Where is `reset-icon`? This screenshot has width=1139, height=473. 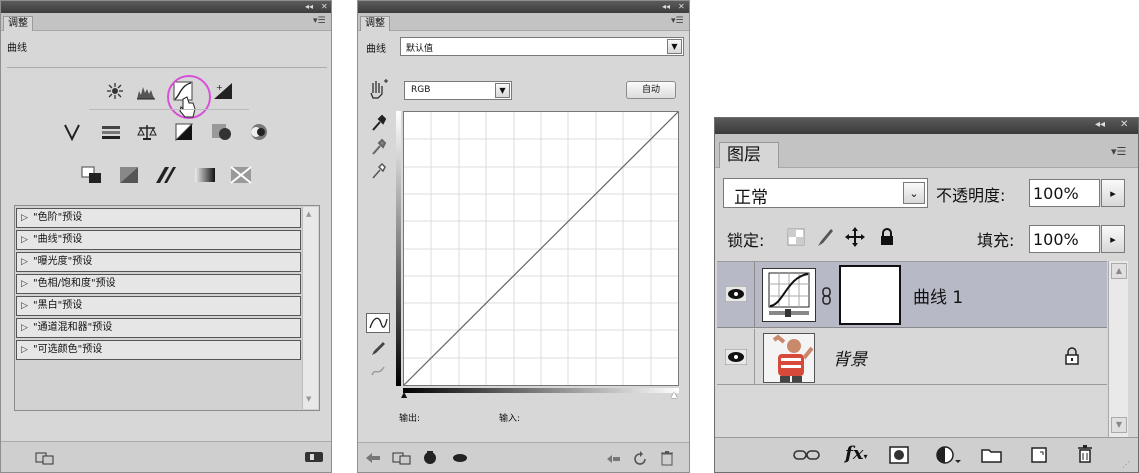 reset-icon is located at coordinates (640, 459).